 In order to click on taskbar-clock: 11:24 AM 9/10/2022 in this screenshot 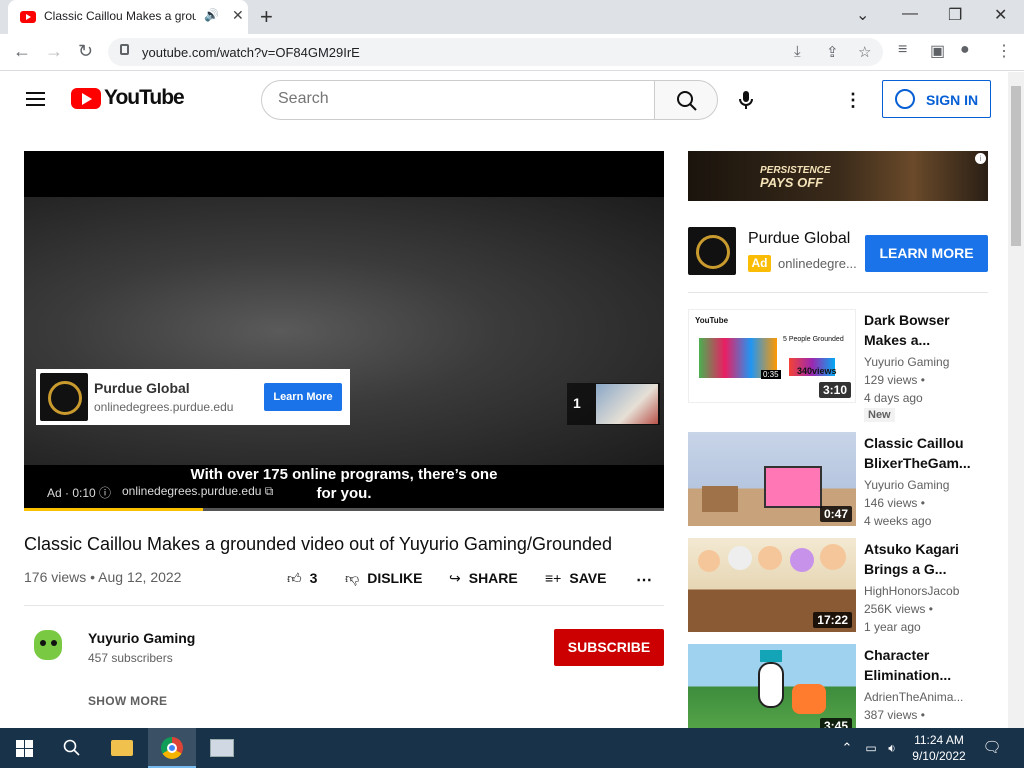, I will do `click(939, 748)`.